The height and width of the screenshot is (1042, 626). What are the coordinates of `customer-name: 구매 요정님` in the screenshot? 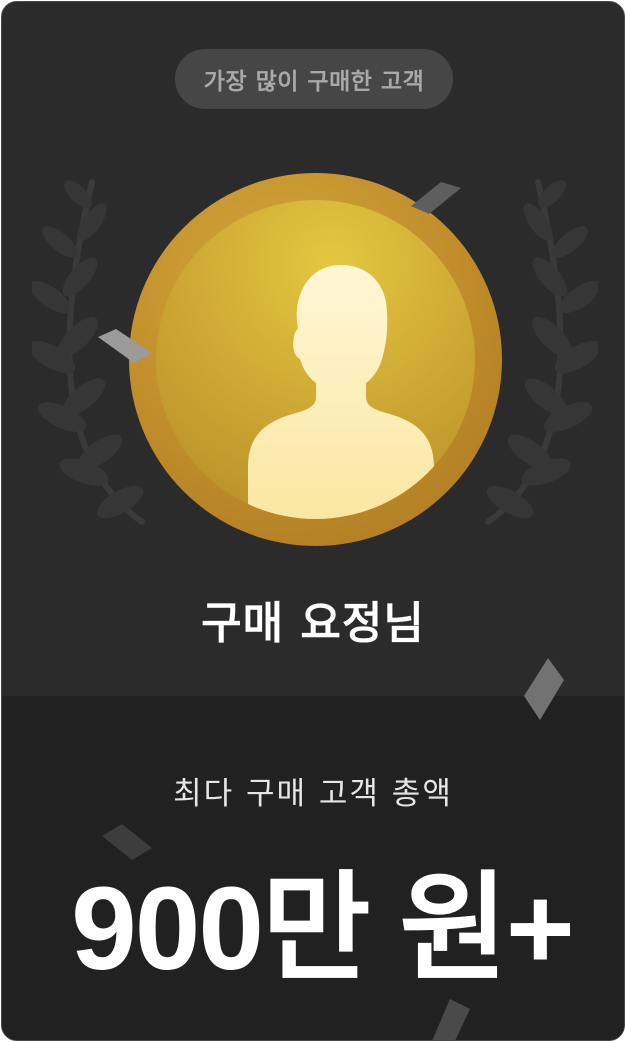 It's located at (313, 623).